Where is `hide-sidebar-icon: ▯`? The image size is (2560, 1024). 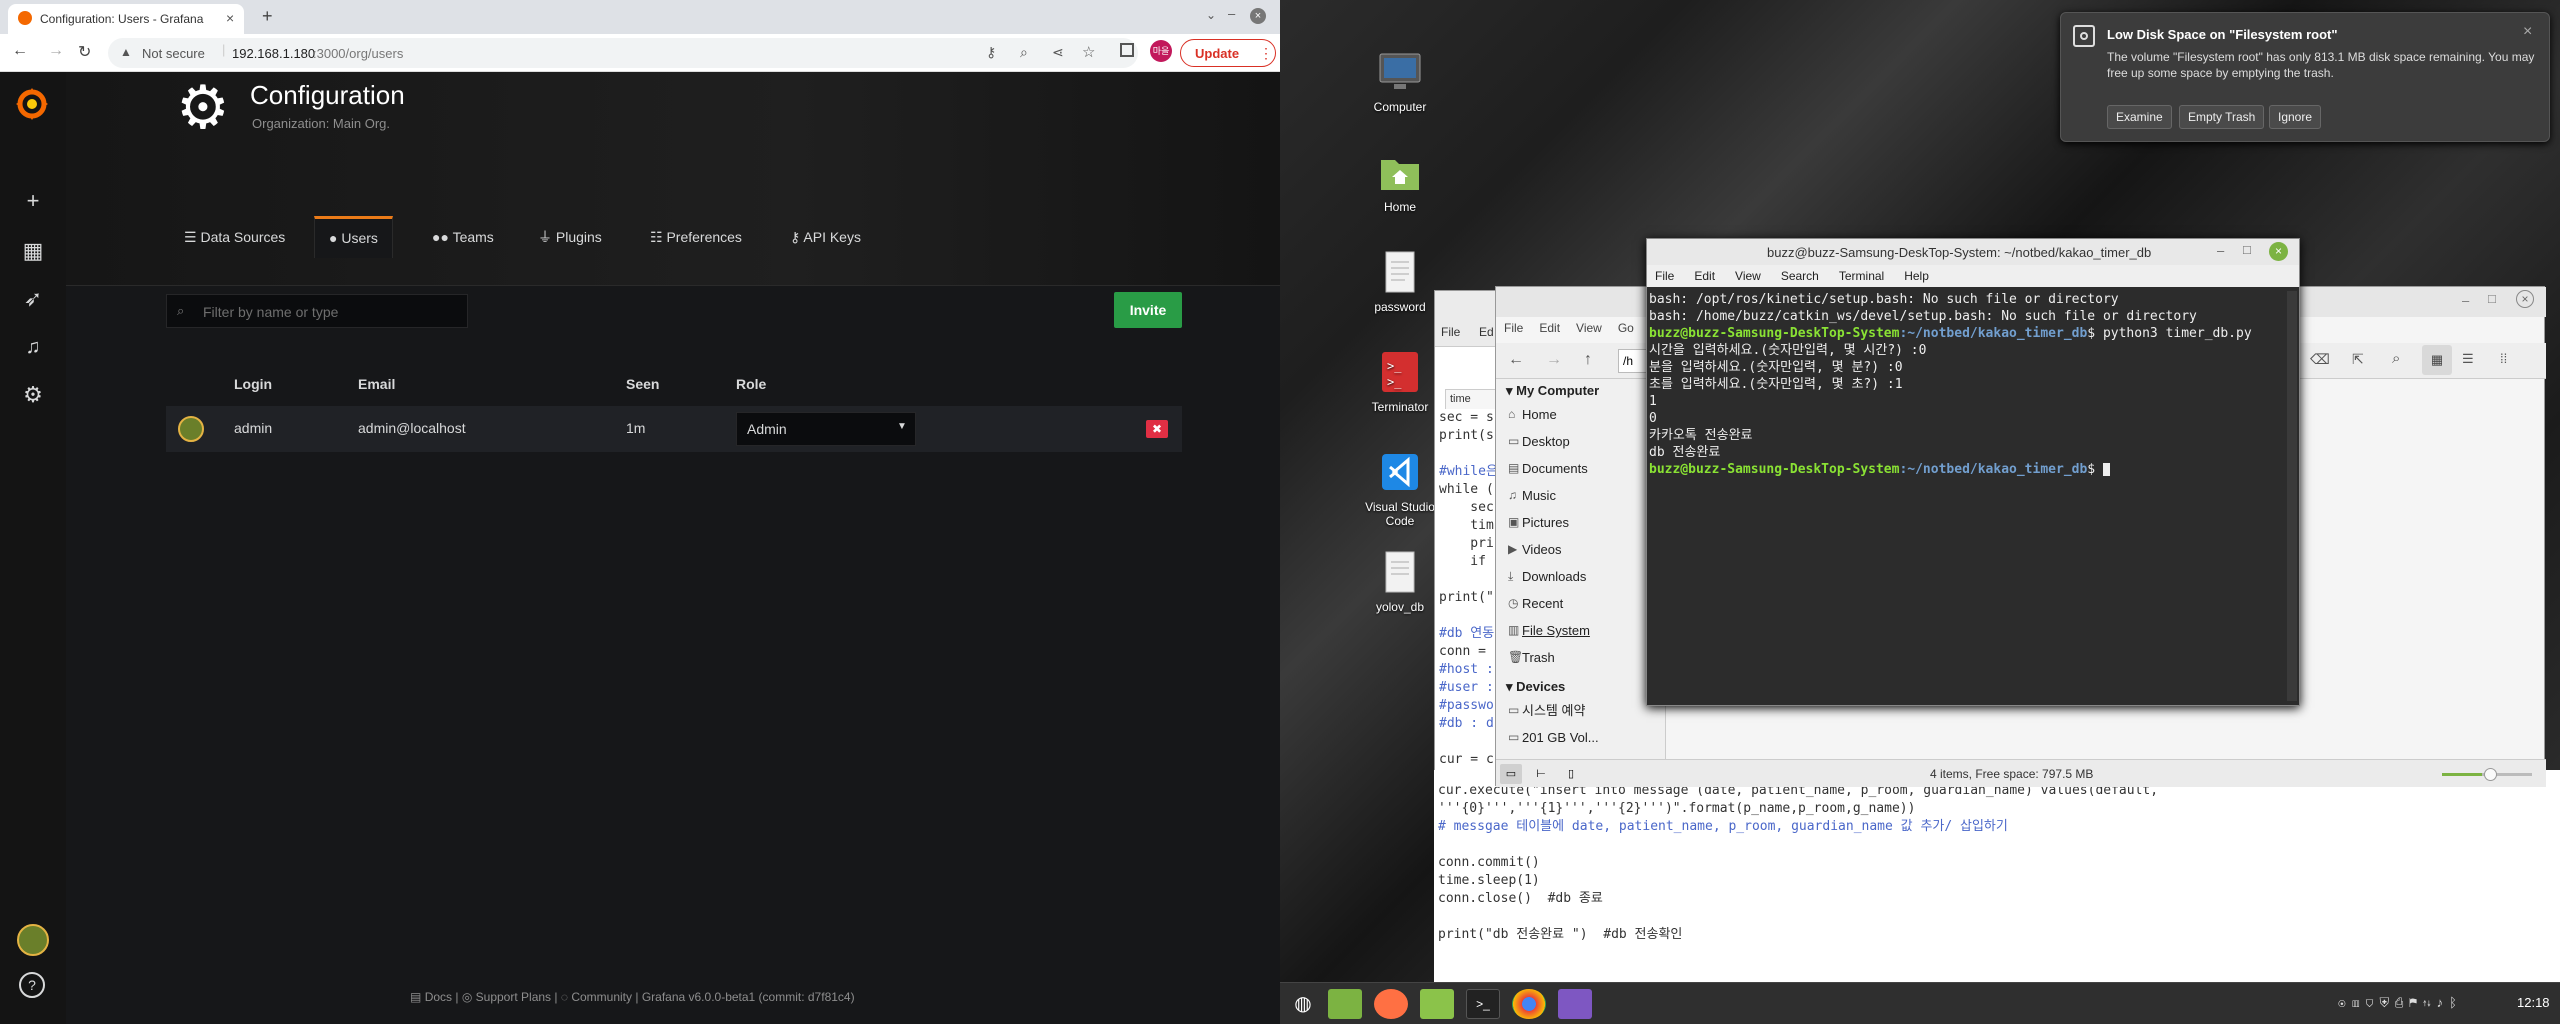
hide-sidebar-icon: ▯ is located at coordinates (1571, 774).